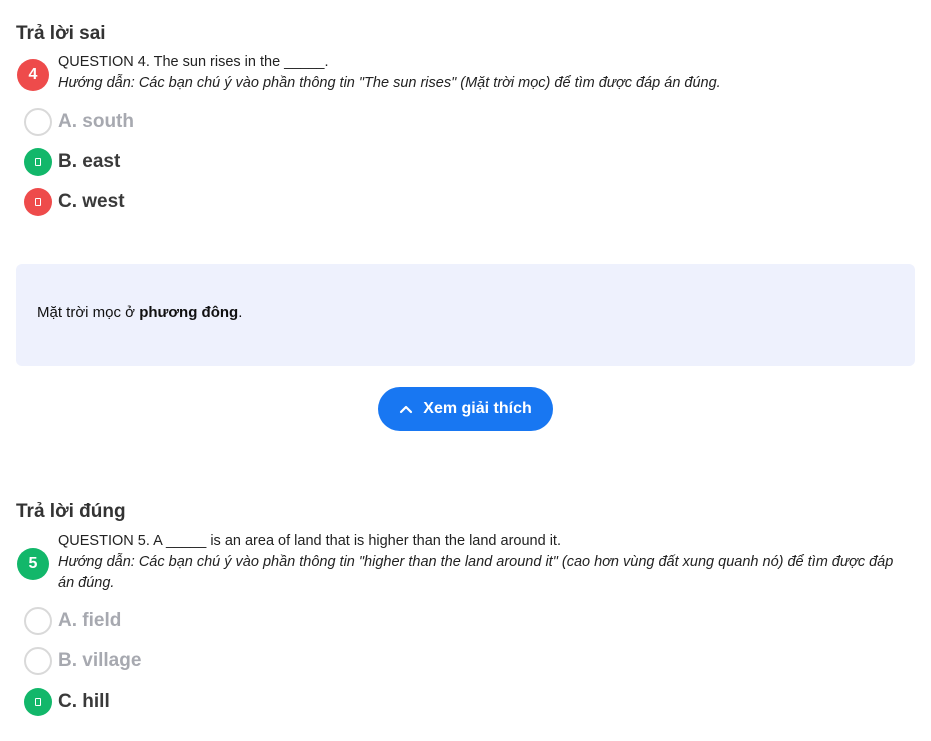 This screenshot has height=741, width=931. Describe the element at coordinates (88, 312) in the screenshot. I see `explanation-text: Mặt trời mọc ở` at that location.